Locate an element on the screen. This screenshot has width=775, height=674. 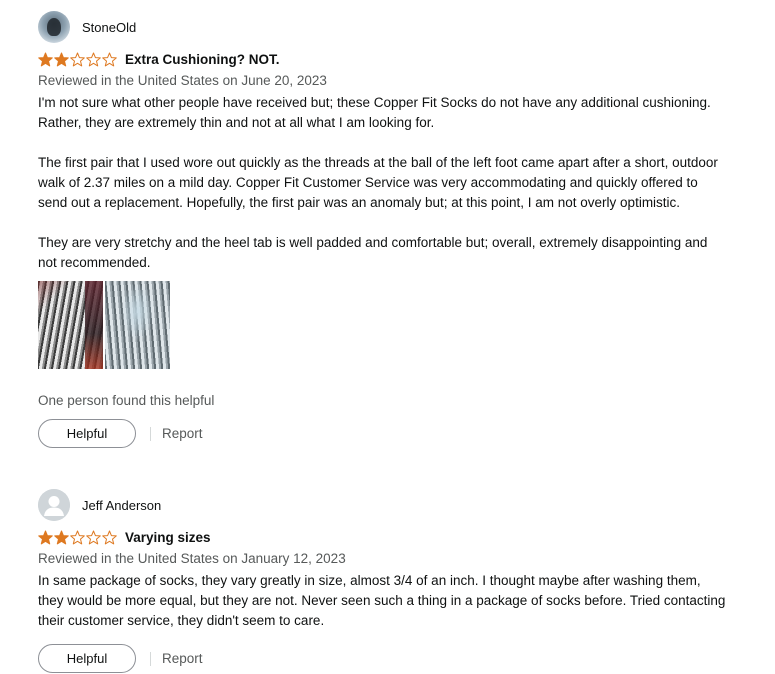
reviewer-name: StoneOld is located at coordinates (109, 27).